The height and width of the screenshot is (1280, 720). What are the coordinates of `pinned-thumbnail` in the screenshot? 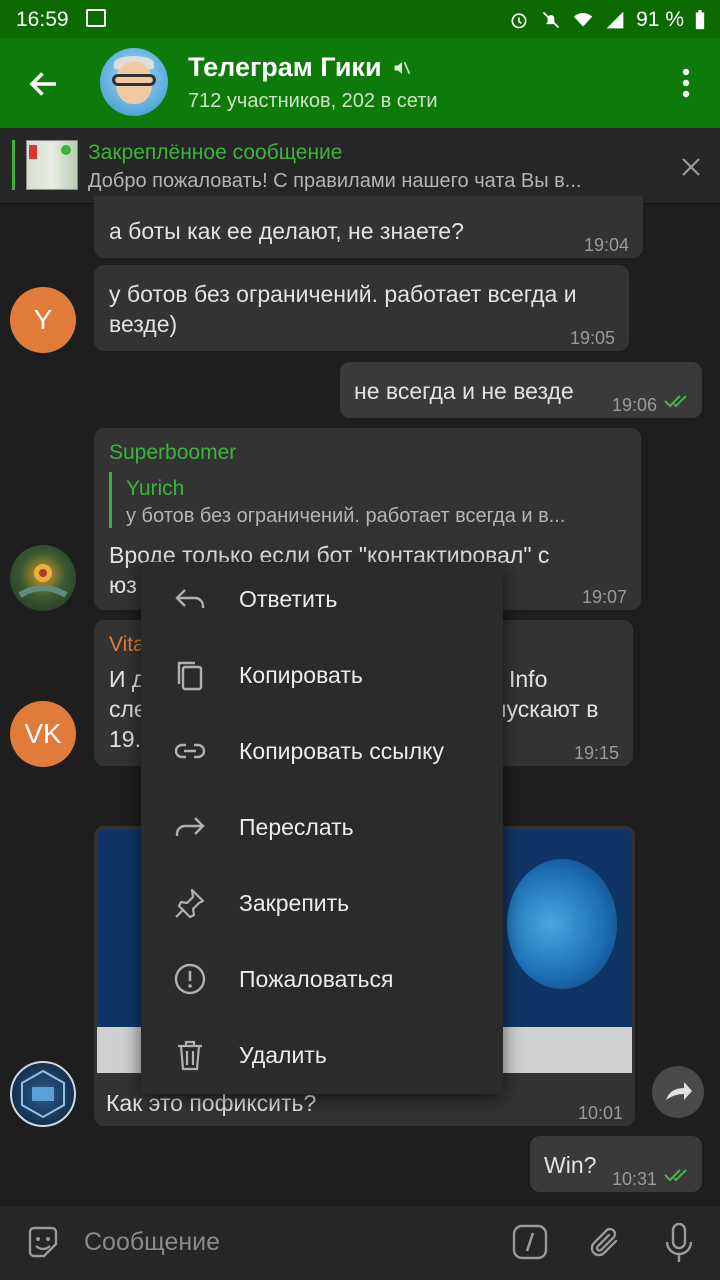 It's located at (52, 165).